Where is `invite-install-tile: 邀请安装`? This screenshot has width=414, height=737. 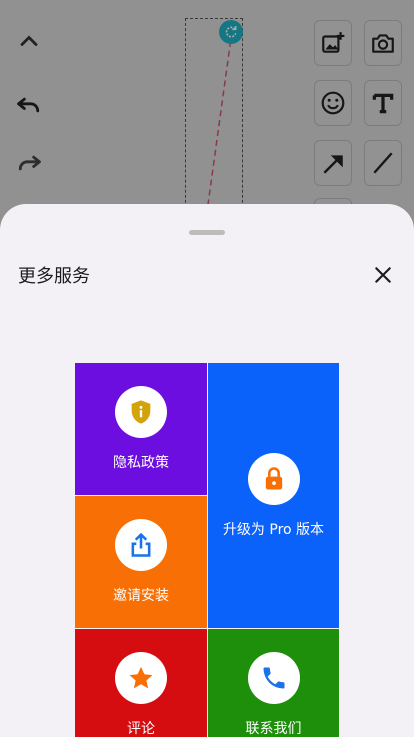 invite-install-tile: 邀请安装 is located at coordinates (141, 562).